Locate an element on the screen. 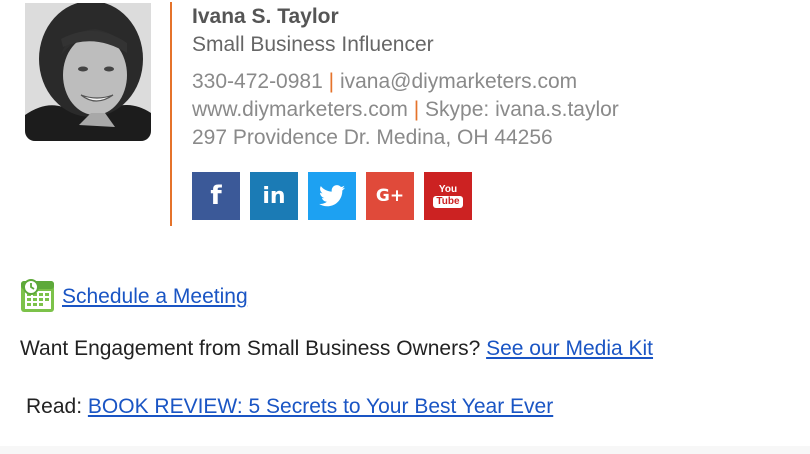  linkedin-glyph: in is located at coordinates (274, 196).